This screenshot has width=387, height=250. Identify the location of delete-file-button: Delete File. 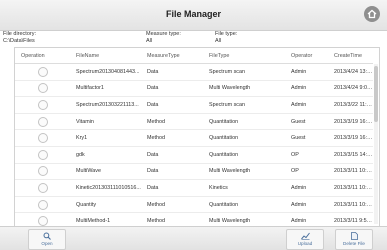
(354, 239).